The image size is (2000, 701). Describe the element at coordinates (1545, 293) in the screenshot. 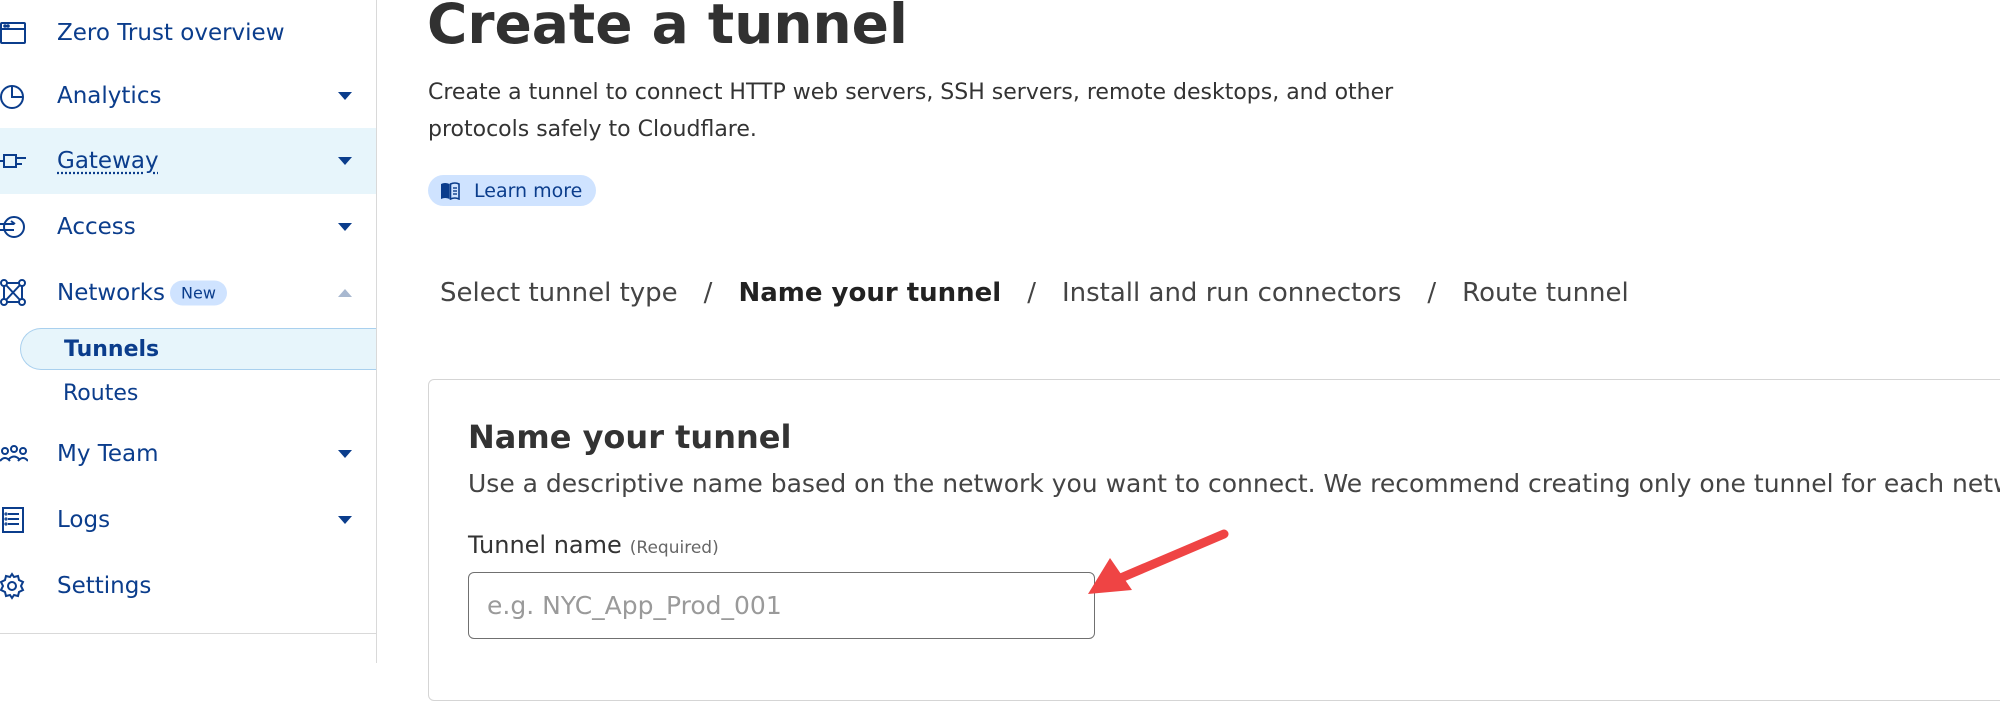

I see `breadcrumb-step-route-tunnel: Route tunnel` at that location.